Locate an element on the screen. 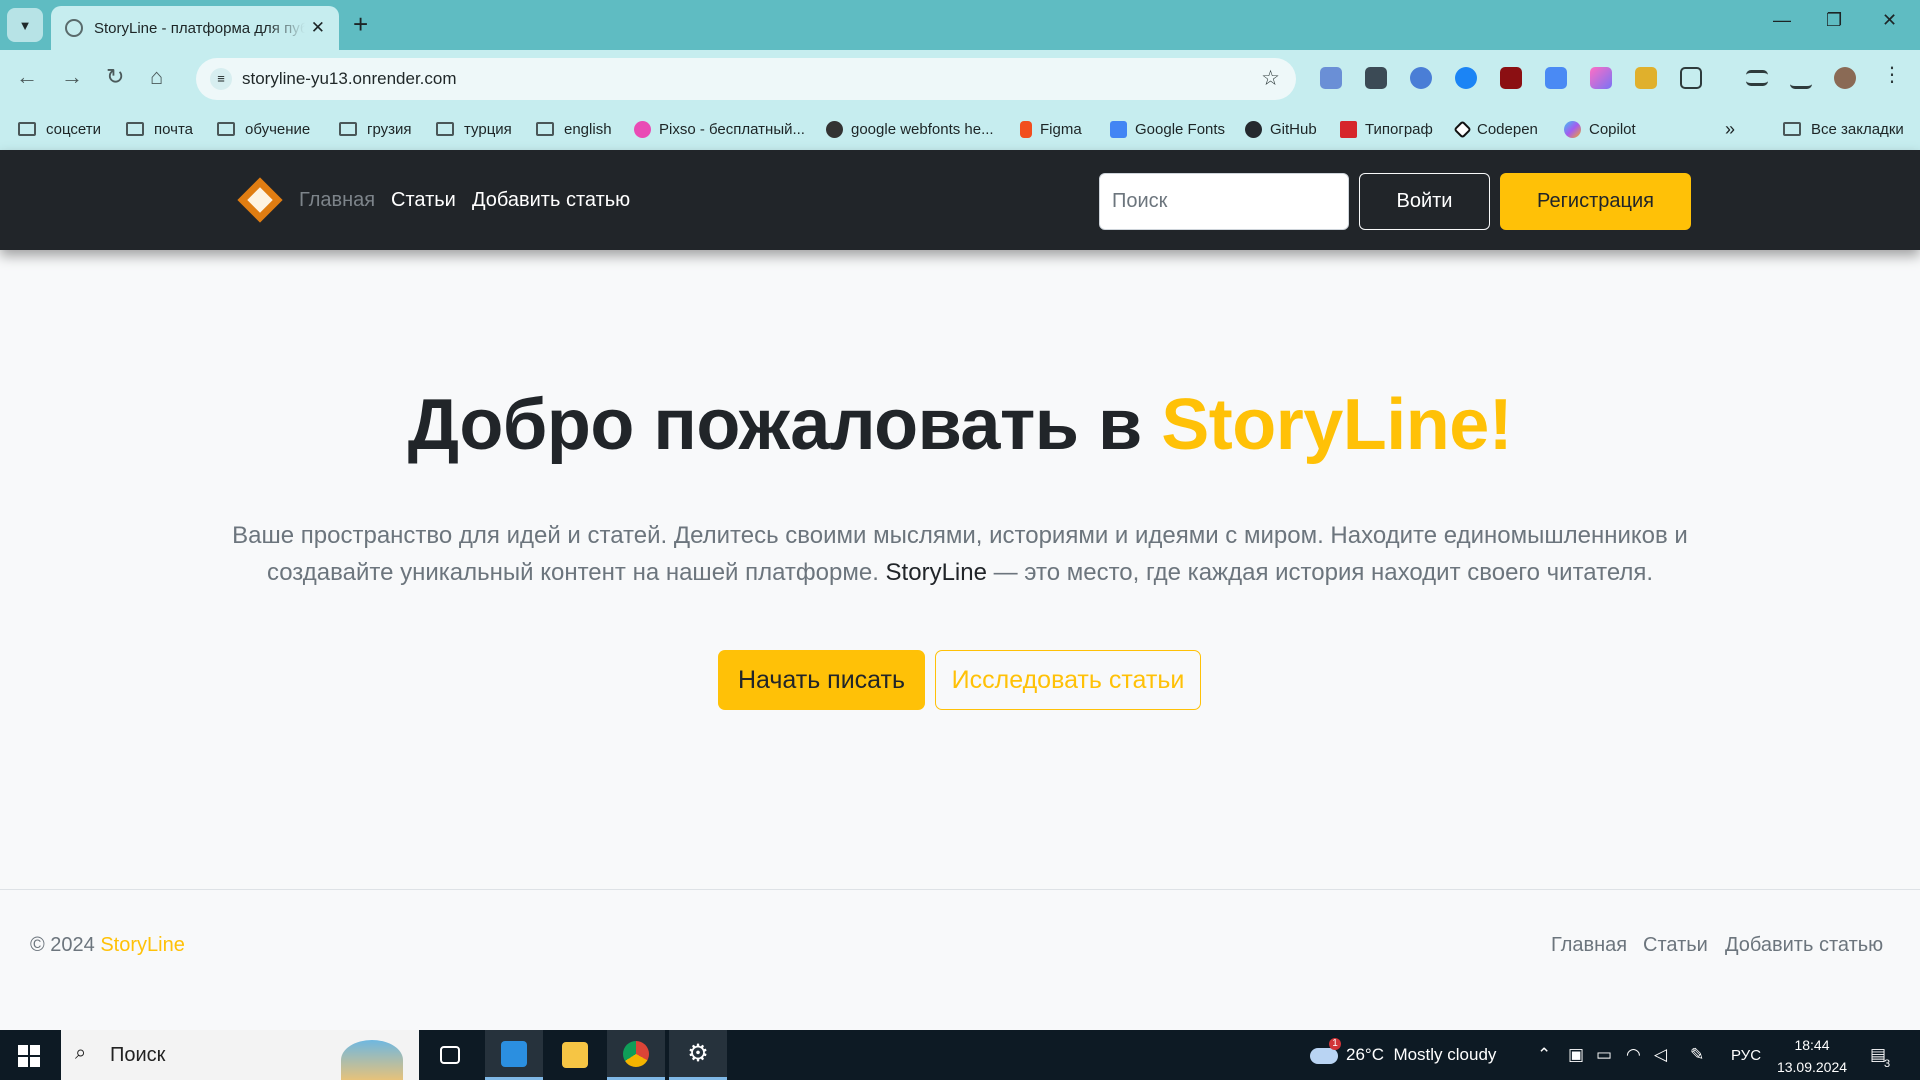 This screenshot has width=1920, height=1080. settings-taskbar-button: ⚙ is located at coordinates (698, 1055).